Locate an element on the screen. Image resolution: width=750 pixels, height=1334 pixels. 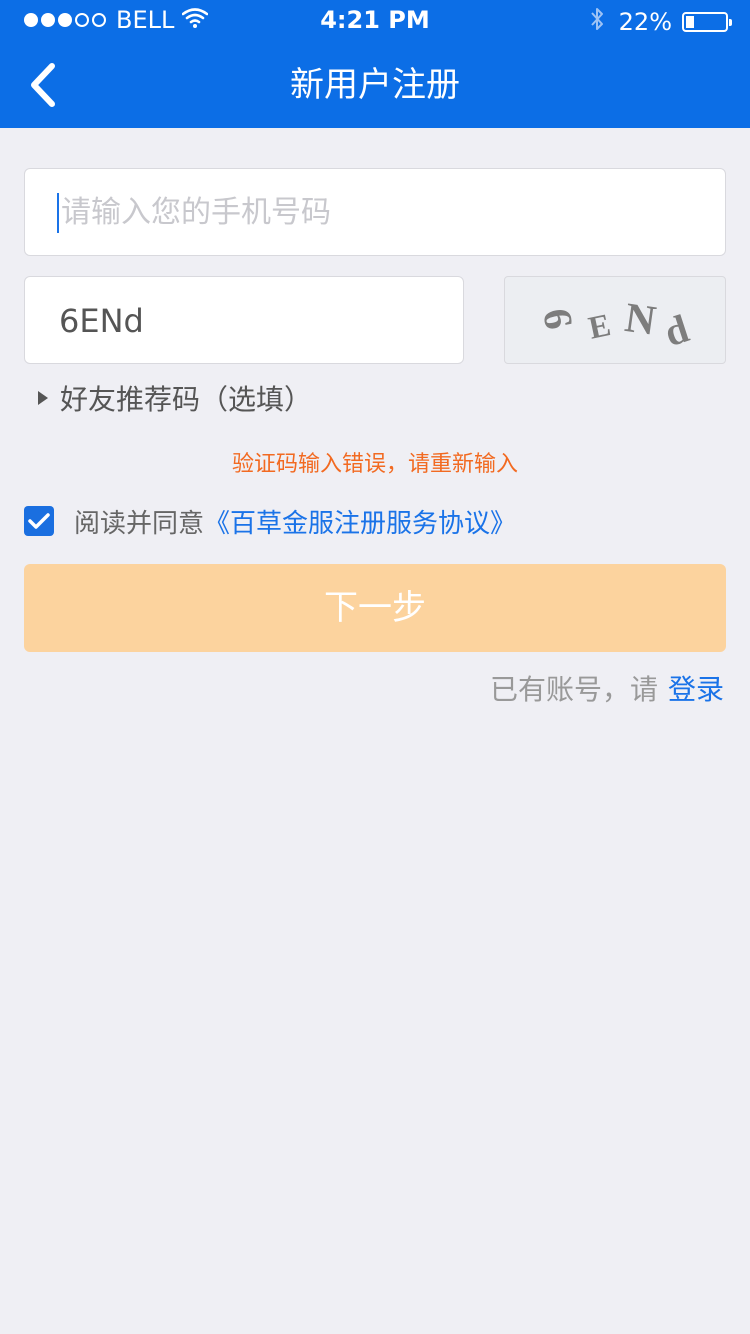
captcha-input: 6ENd is located at coordinates (244, 320).